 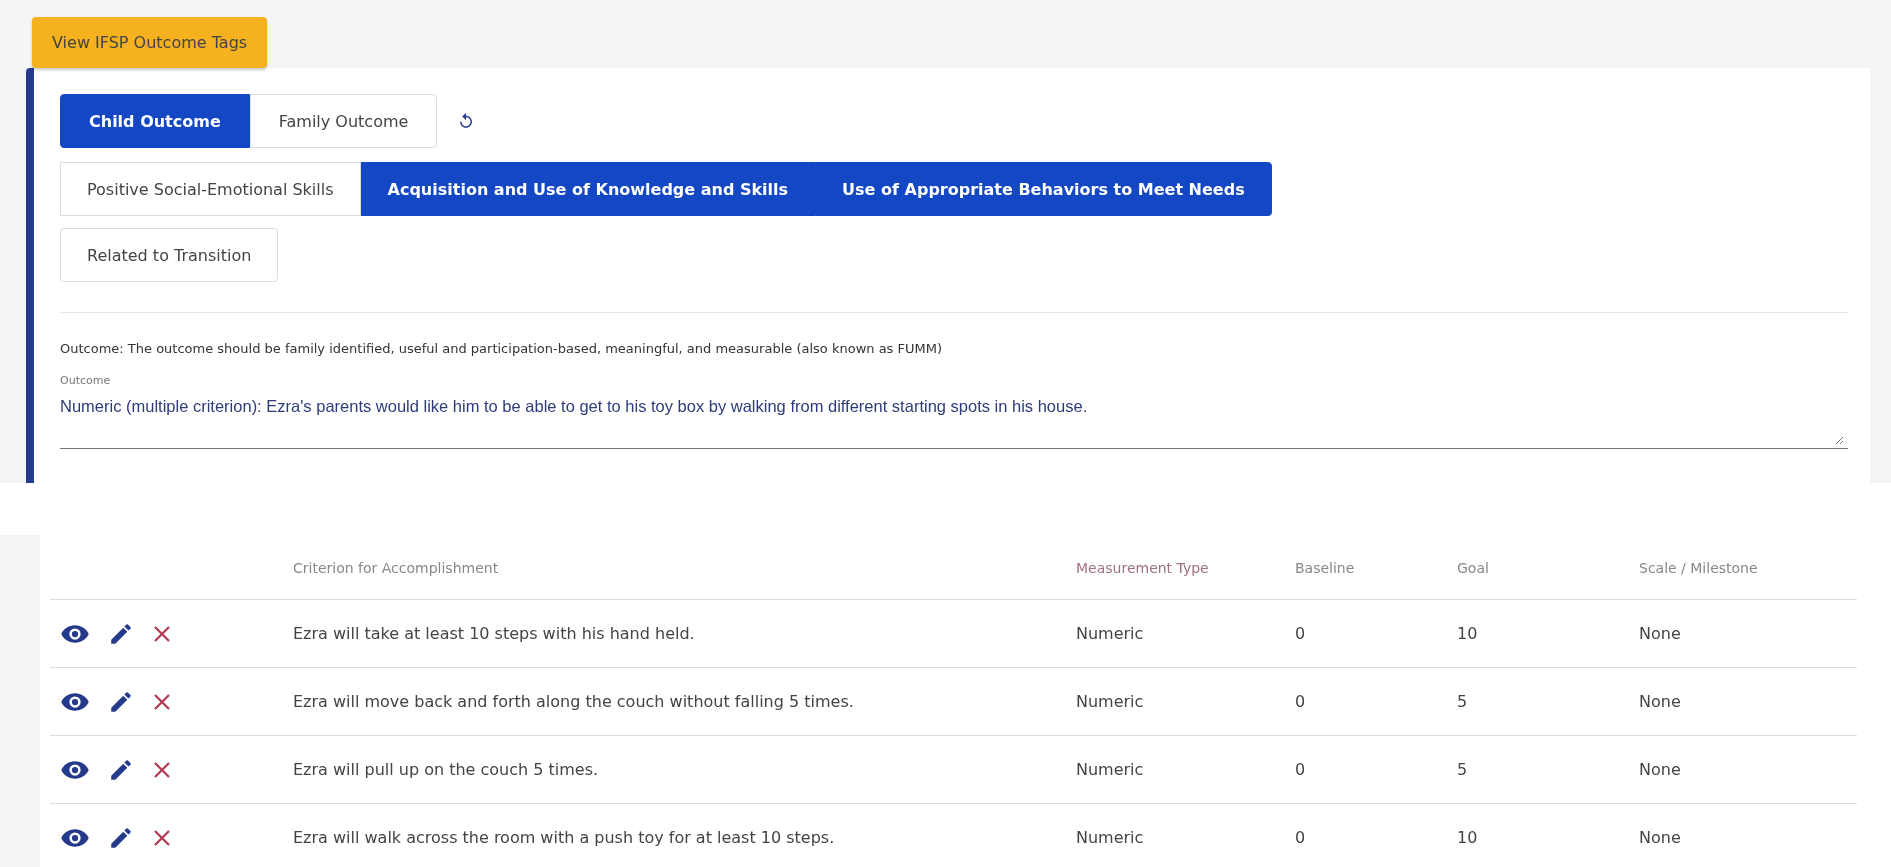 I want to click on category-tab: Related to Transition, so click(x=169, y=255).